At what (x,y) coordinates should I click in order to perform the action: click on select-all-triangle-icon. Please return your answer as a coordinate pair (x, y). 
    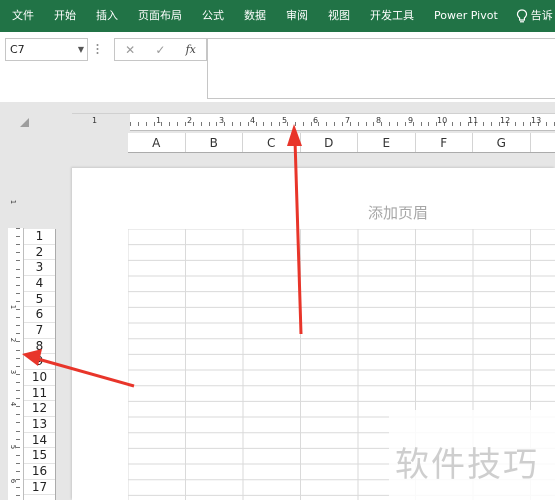
    Looking at the image, I should click on (24, 122).